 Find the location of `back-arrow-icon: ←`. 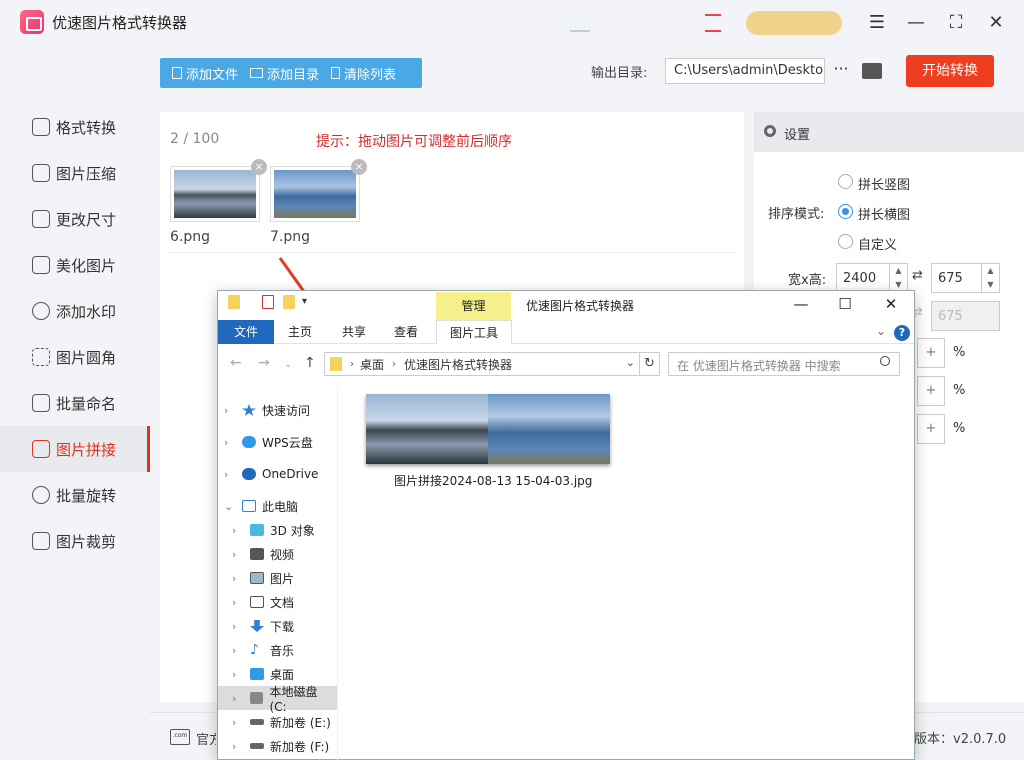

back-arrow-icon: ← is located at coordinates (236, 363).